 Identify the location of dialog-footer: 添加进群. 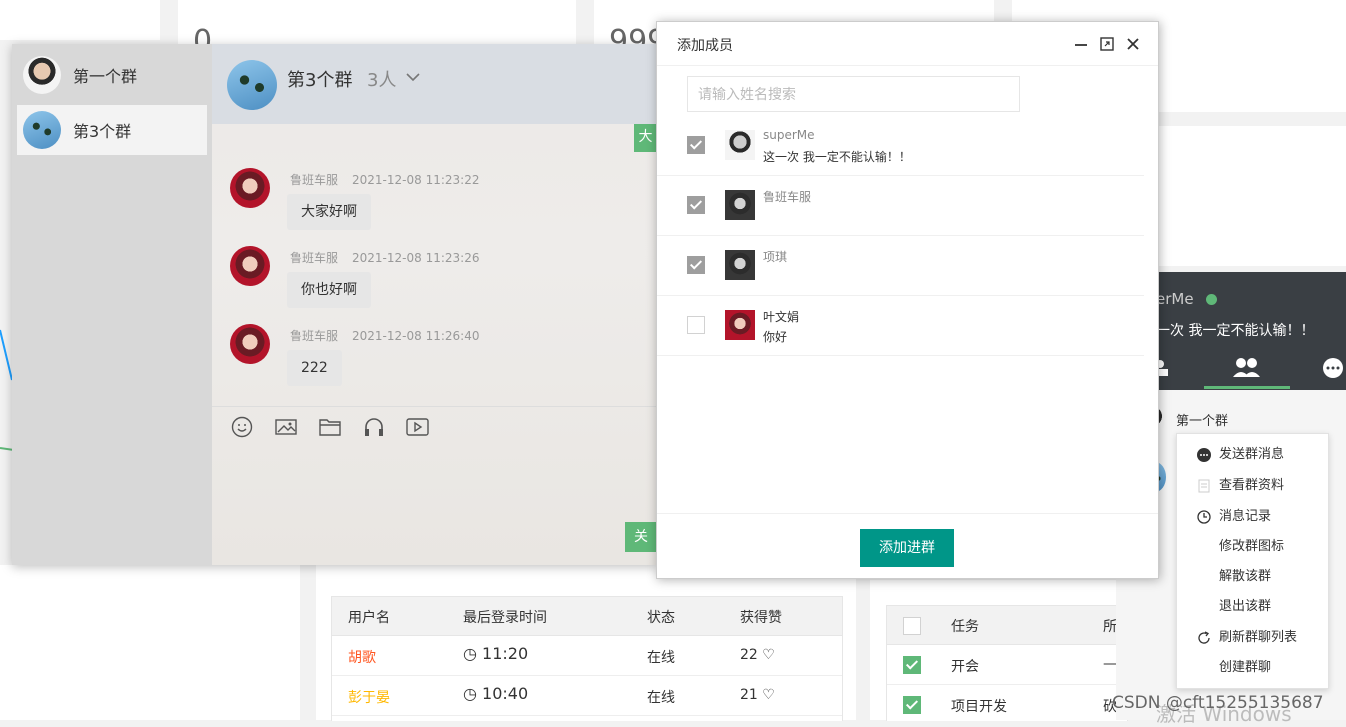
(907, 546).